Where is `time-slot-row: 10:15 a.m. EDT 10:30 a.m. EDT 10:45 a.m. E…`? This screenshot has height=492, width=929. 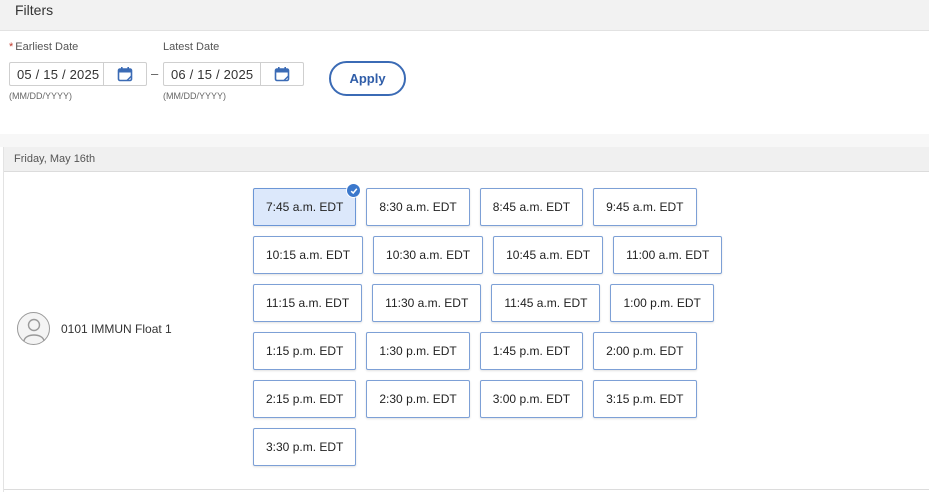
time-slot-row: 10:15 a.m. EDT 10:30 a.m. EDT 10:45 a.m. E… is located at coordinates (492, 256).